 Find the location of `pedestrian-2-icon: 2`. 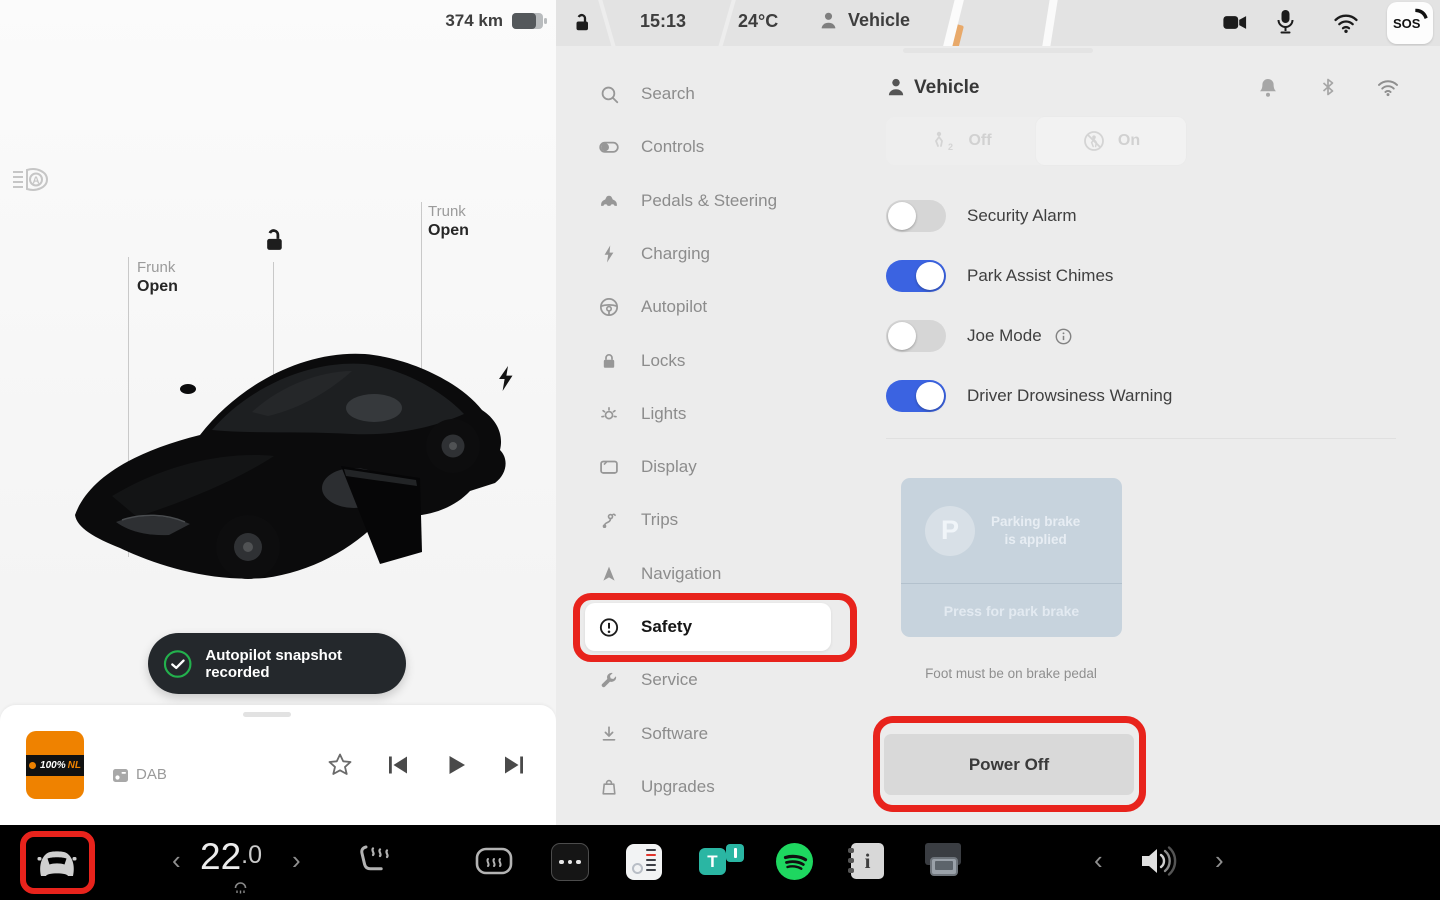

pedestrian-2-icon: 2 is located at coordinates (944, 141).